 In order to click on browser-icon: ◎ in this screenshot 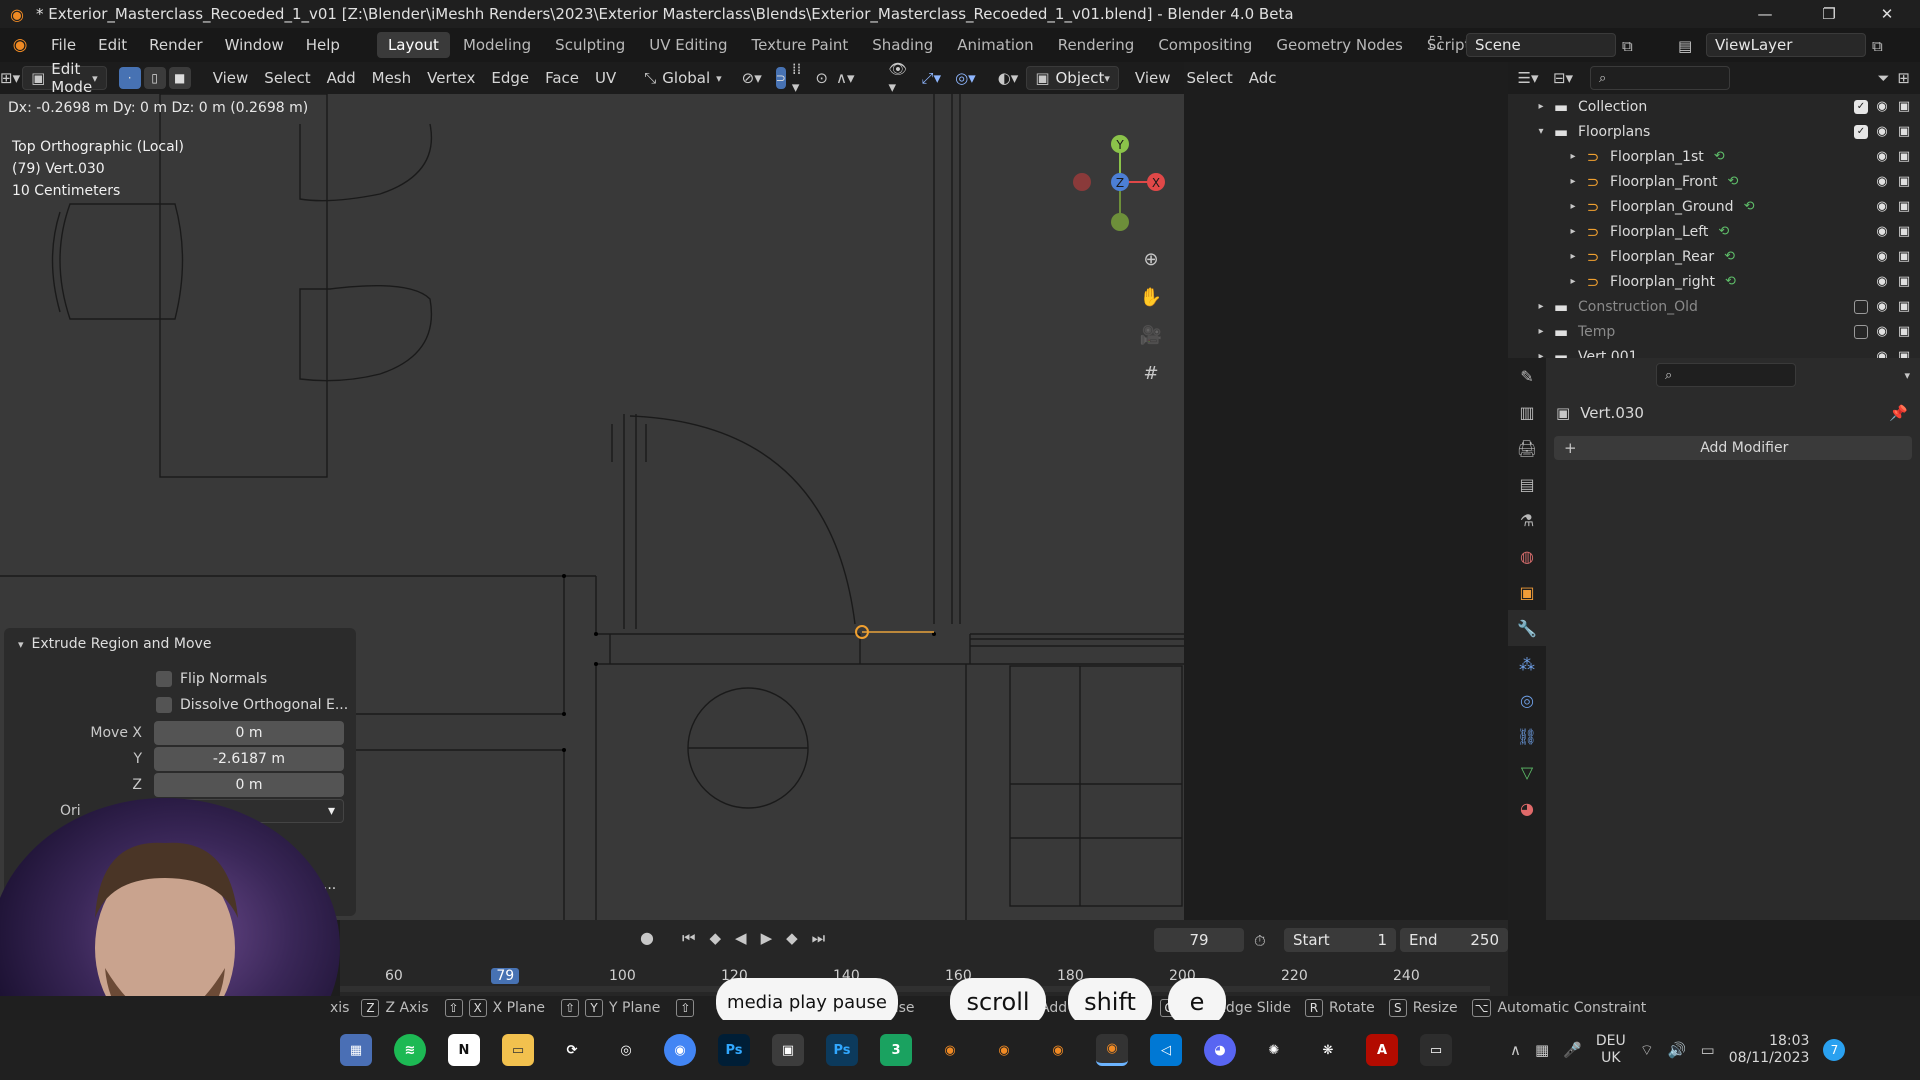, I will do `click(626, 1050)`.